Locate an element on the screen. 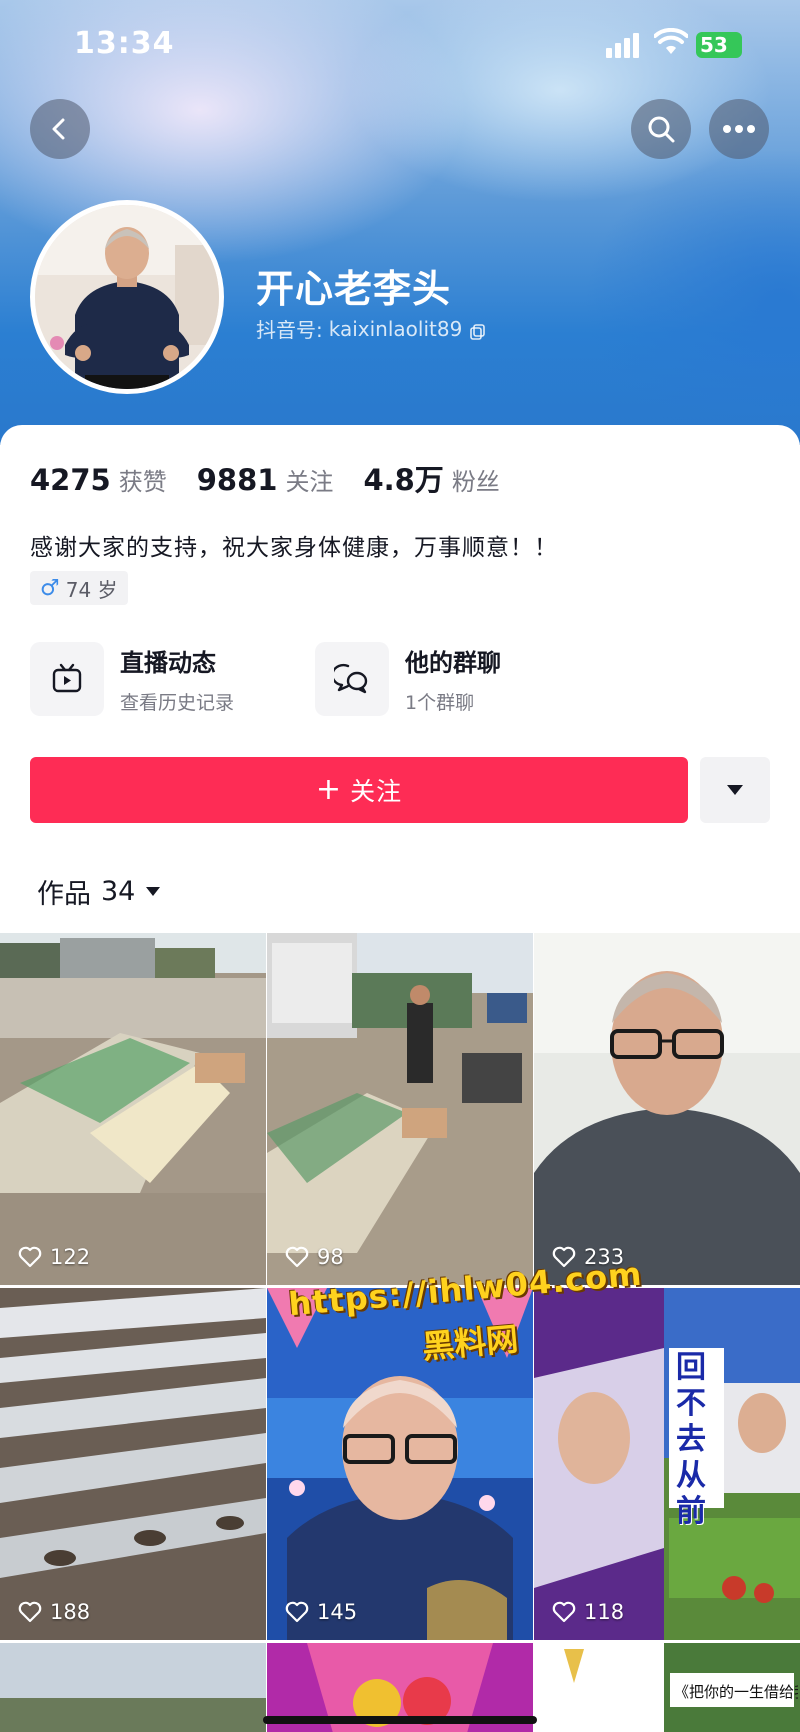 Image resolution: width=800 pixels, height=1732 pixels. video-tile: 233 is located at coordinates (667, 1109).